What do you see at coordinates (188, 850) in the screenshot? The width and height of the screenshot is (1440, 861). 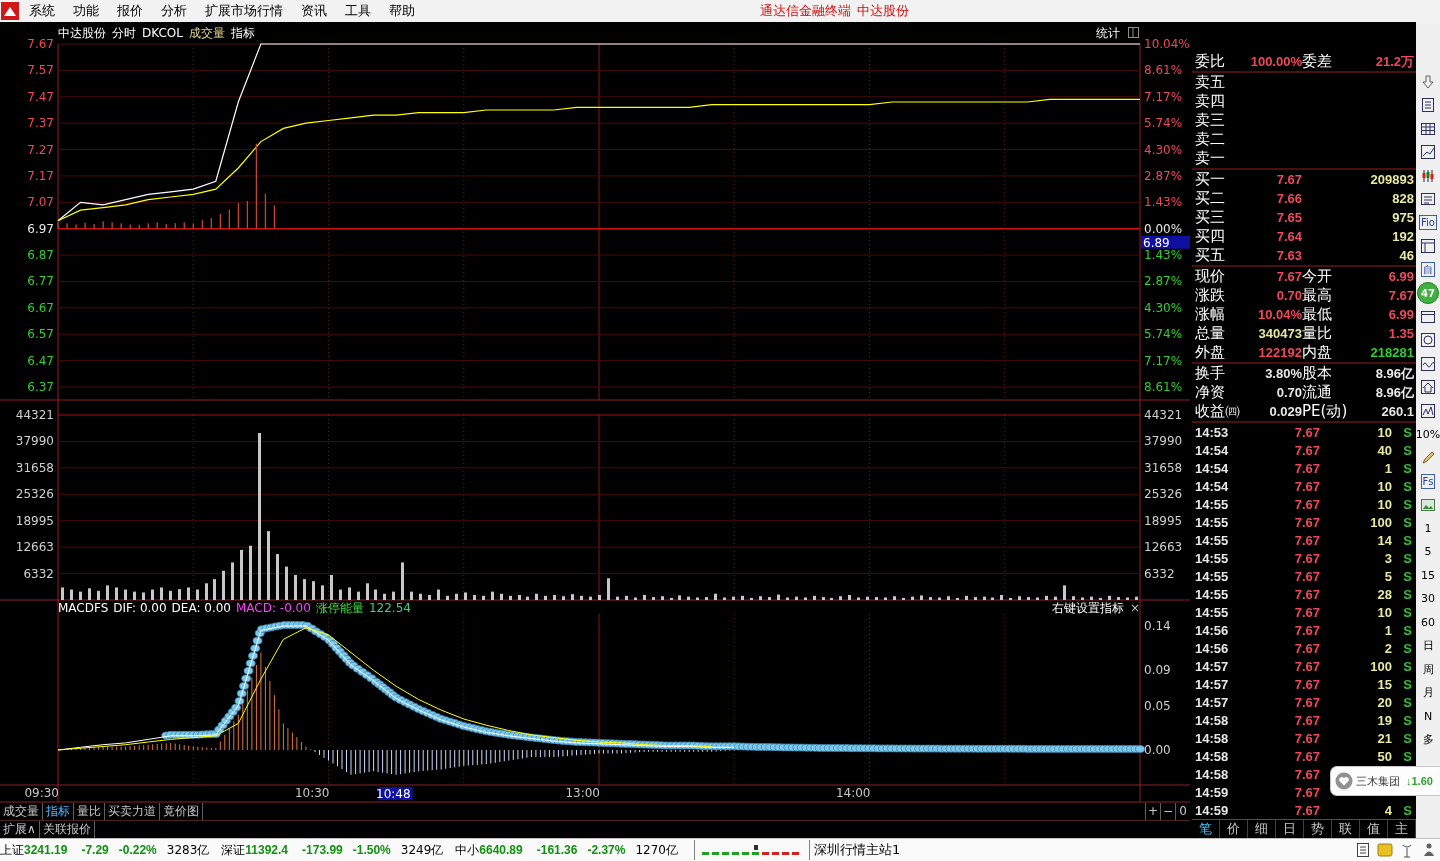 I see `index-amount: 3283亿` at bounding box center [188, 850].